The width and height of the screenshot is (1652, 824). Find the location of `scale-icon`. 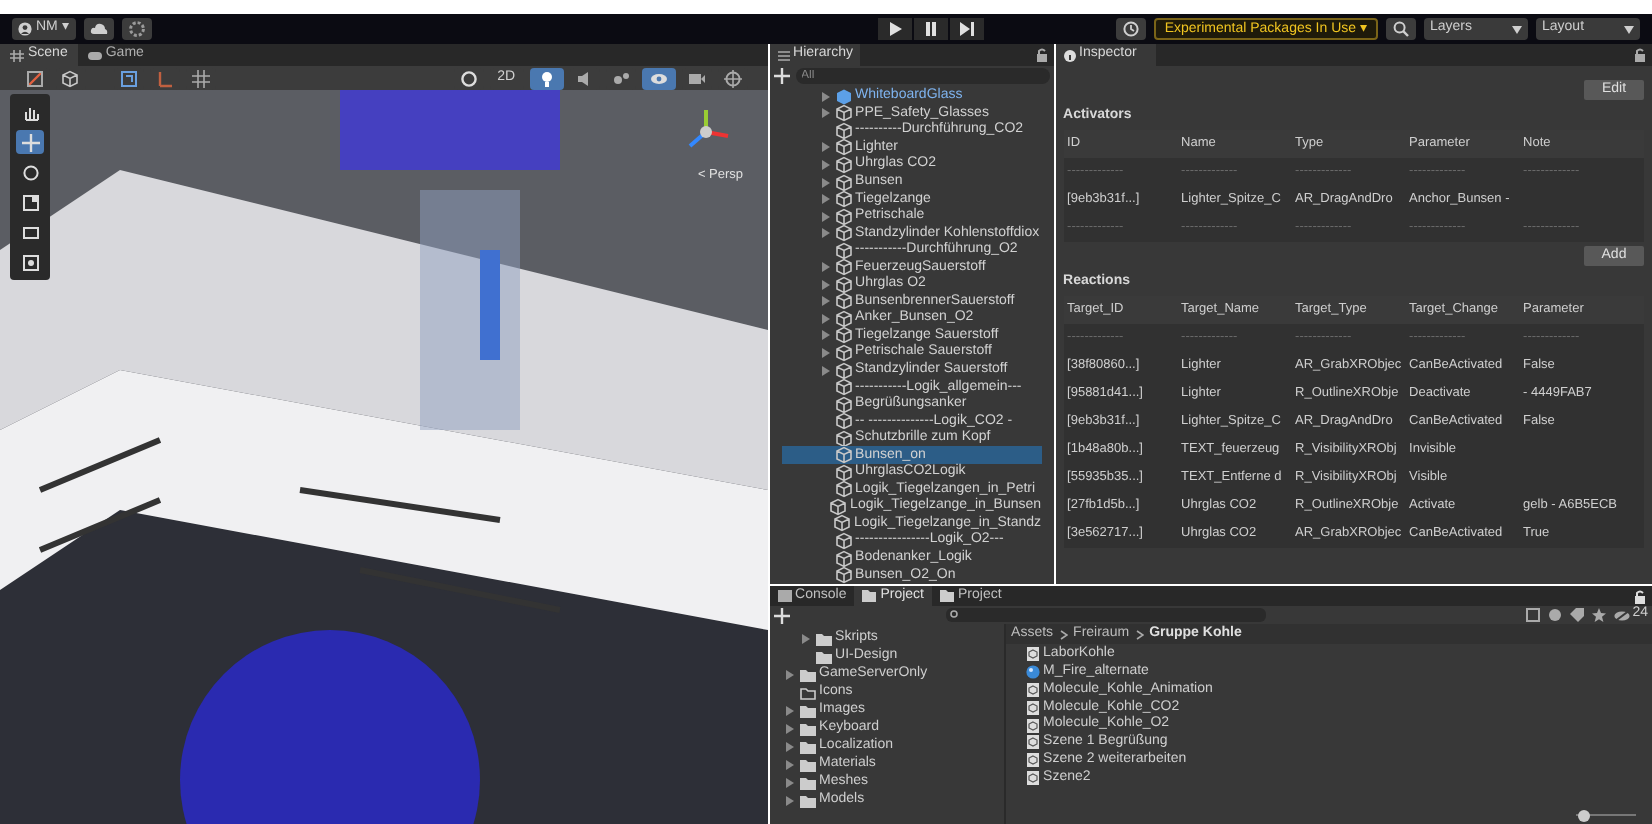

scale-icon is located at coordinates (30, 202).